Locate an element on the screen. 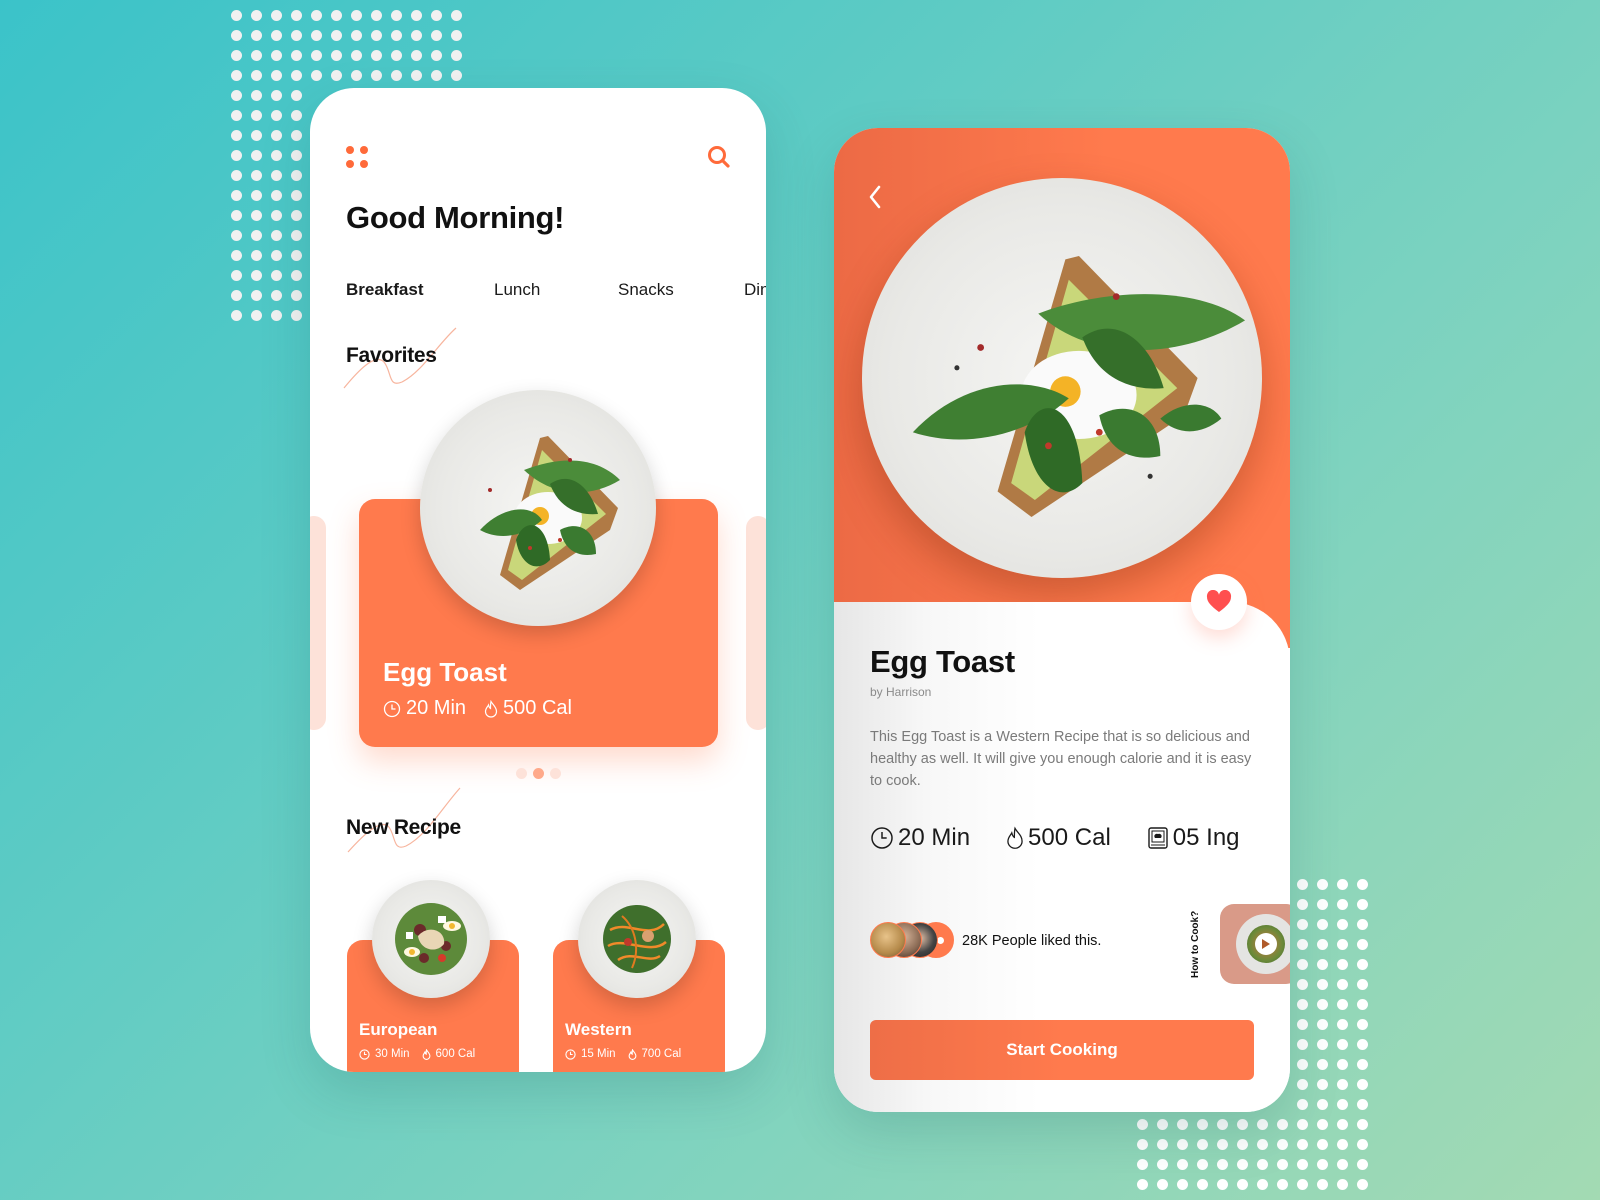 The image size is (1600, 1200). tab-breakfast: Breakfast is located at coordinates (385, 290).